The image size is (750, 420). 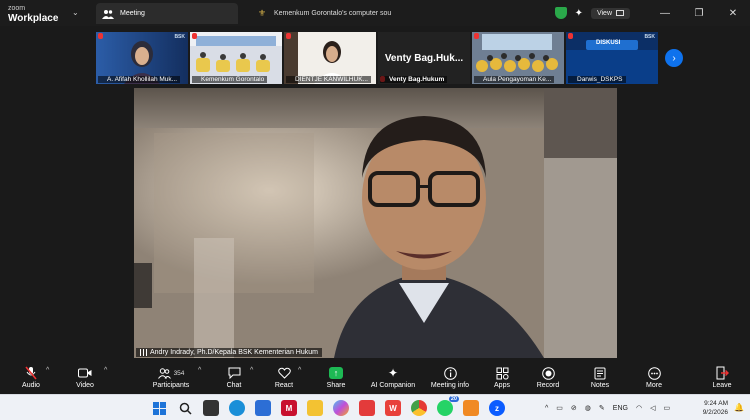 What do you see at coordinates (284, 373) in the screenshot?
I see `heart-icon` at bounding box center [284, 373].